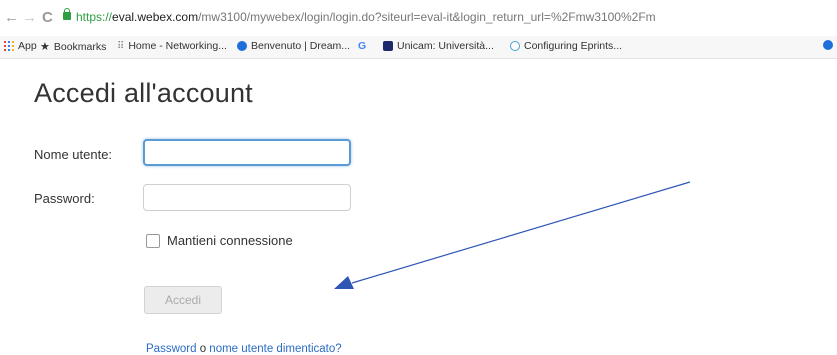 The width and height of the screenshot is (837, 355). Describe the element at coordinates (521, 232) in the screenshot. I see `arrow-shaft` at that location.